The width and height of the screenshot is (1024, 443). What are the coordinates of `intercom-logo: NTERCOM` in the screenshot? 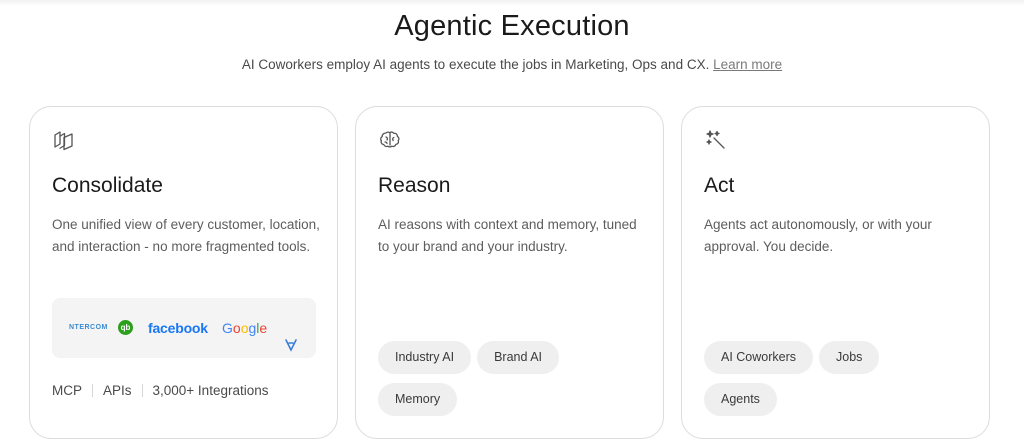 It's located at (88, 327).